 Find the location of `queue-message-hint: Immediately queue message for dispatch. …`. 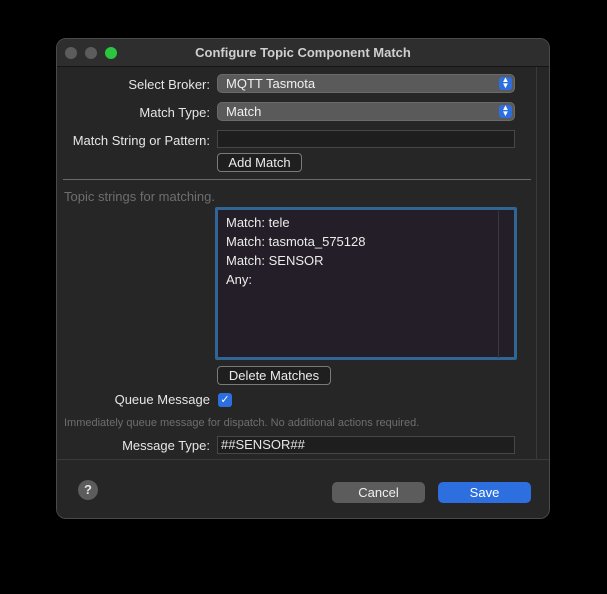

queue-message-hint: Immediately queue message for dispatch. … is located at coordinates (242, 423).